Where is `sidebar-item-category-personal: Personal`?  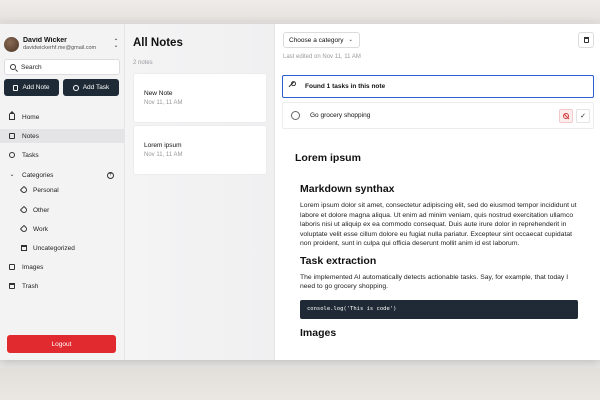 sidebar-item-category-personal: Personal is located at coordinates (62, 190).